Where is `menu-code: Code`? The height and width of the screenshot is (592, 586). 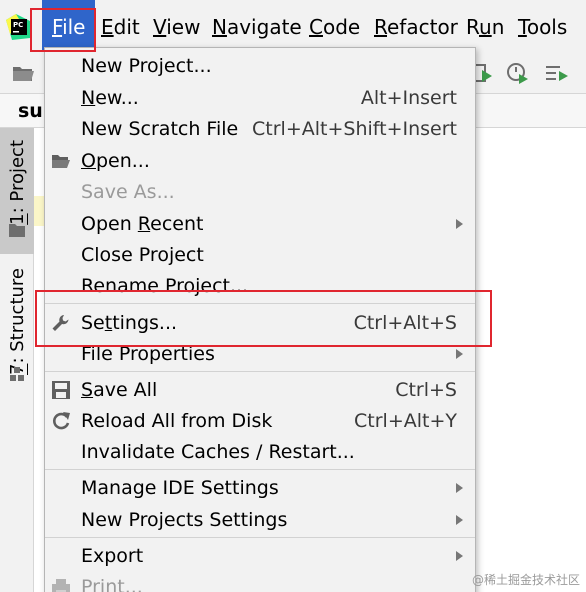 menu-code: Code is located at coordinates (334, 26).